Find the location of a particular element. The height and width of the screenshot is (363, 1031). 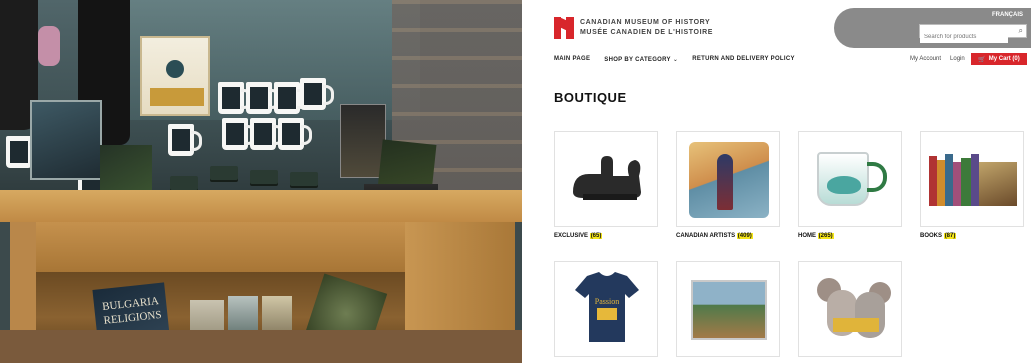

plush-outfit is located at coordinates (856, 325).